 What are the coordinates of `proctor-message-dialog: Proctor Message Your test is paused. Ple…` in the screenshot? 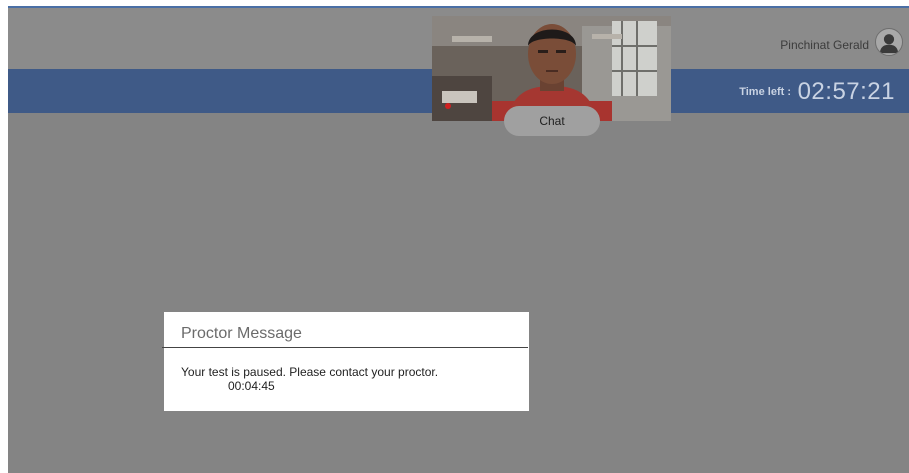 It's located at (345, 361).